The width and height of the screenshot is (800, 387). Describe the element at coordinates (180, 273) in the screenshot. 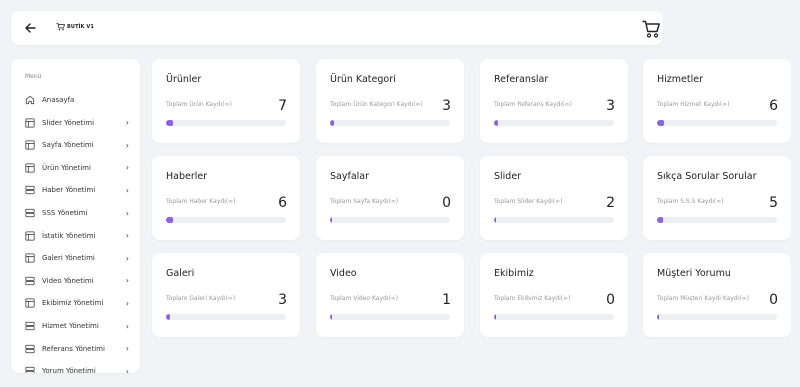

I see `card-title: Galeri` at that location.